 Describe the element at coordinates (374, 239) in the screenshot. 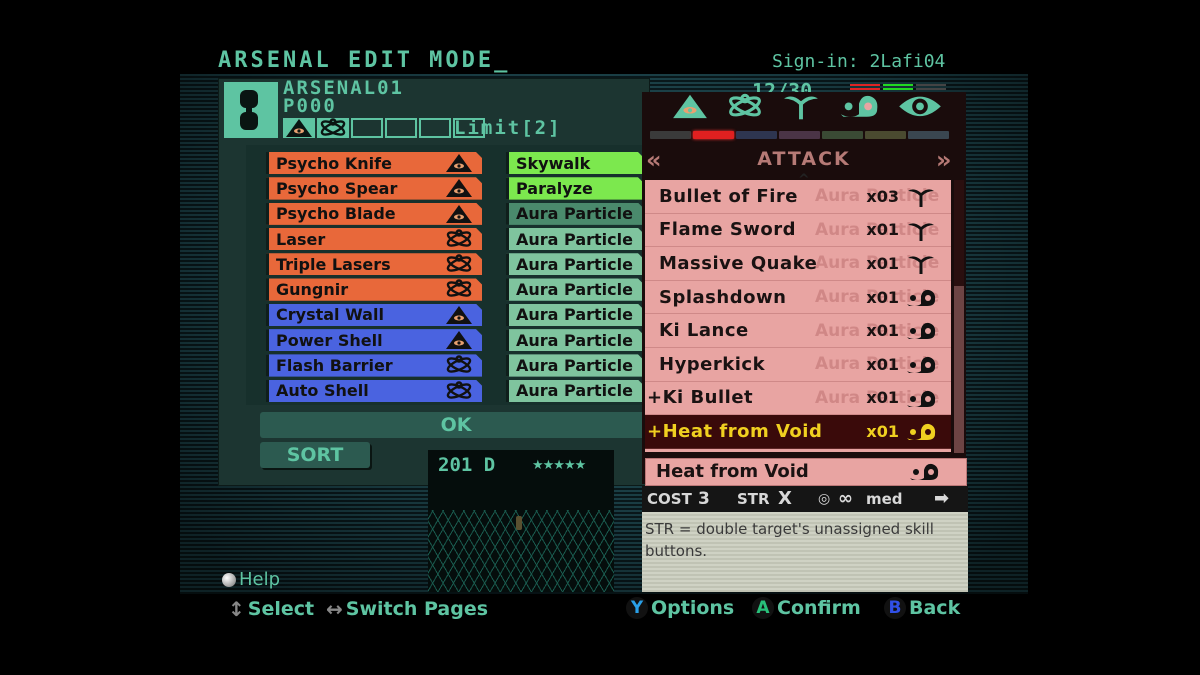

I see `deck-card: Laser` at that location.